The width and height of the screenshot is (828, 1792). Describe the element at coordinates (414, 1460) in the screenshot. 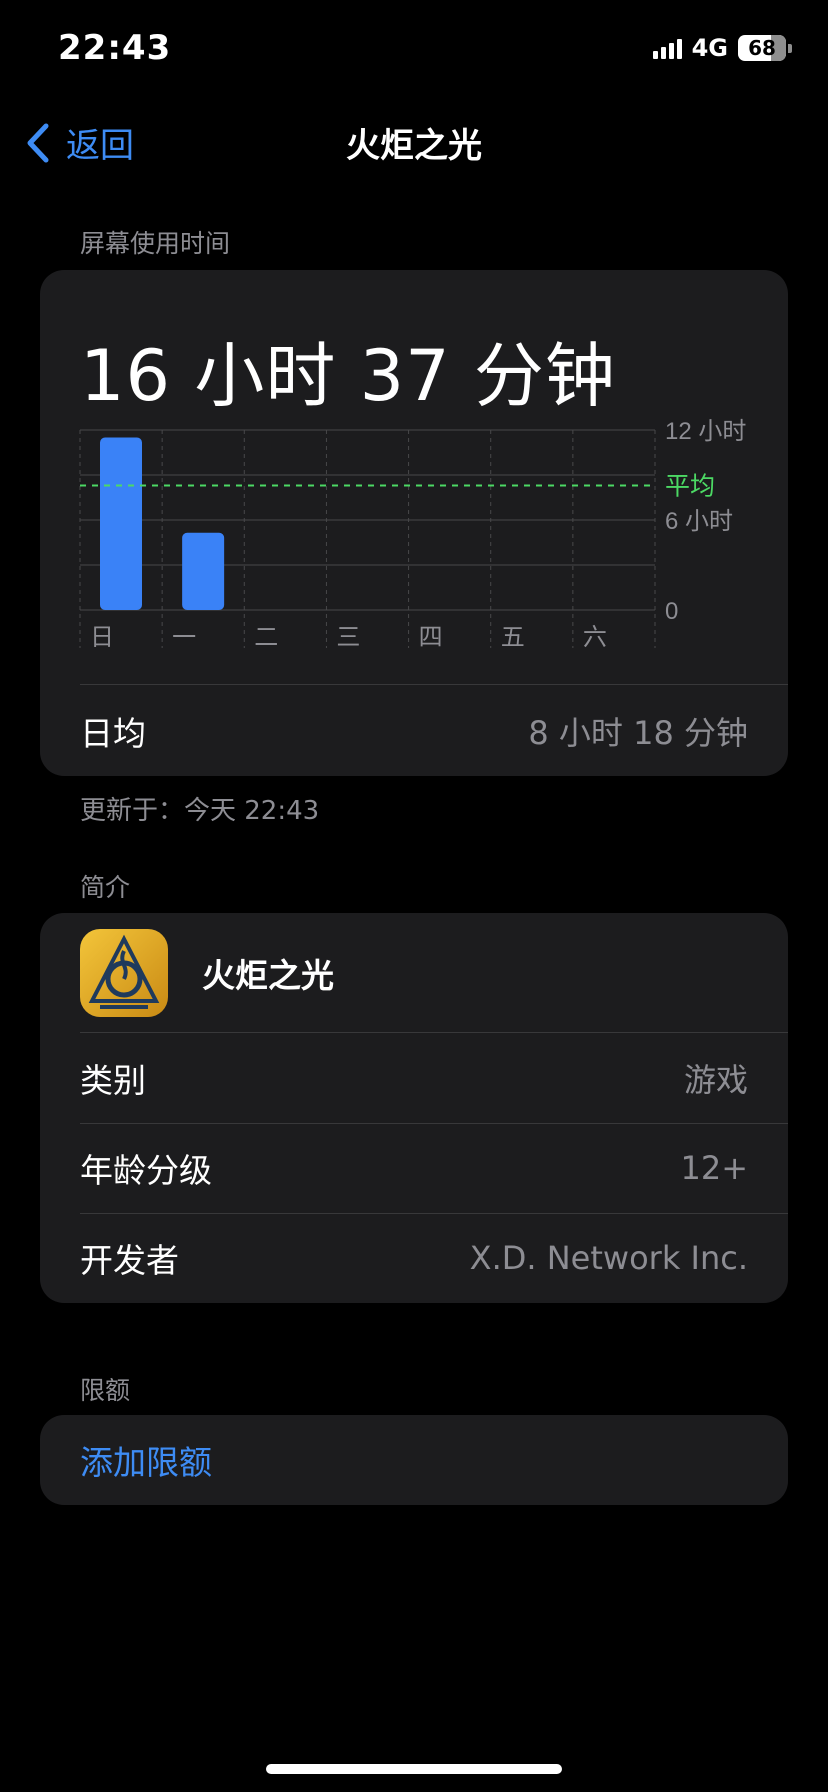

I see `limits-card: 添加限额` at that location.